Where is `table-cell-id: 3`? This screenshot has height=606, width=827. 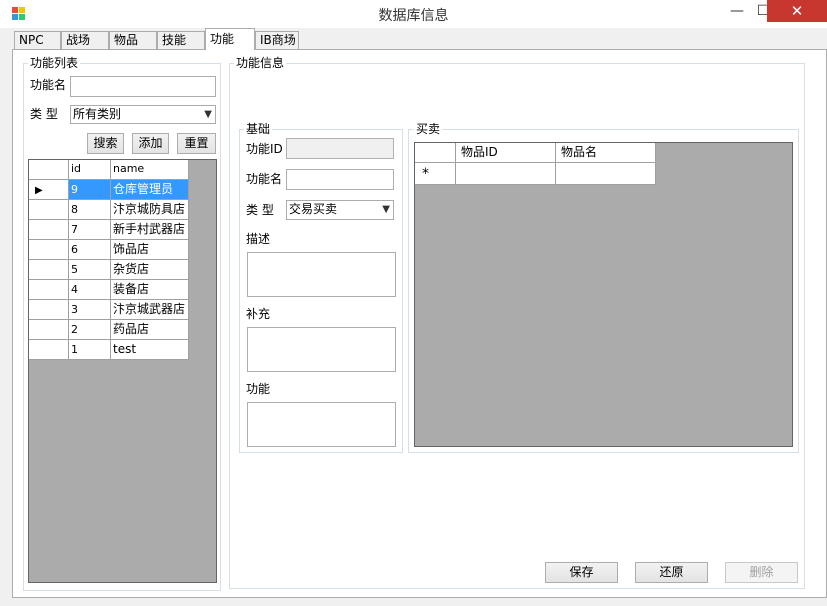 table-cell-id: 3 is located at coordinates (90, 310).